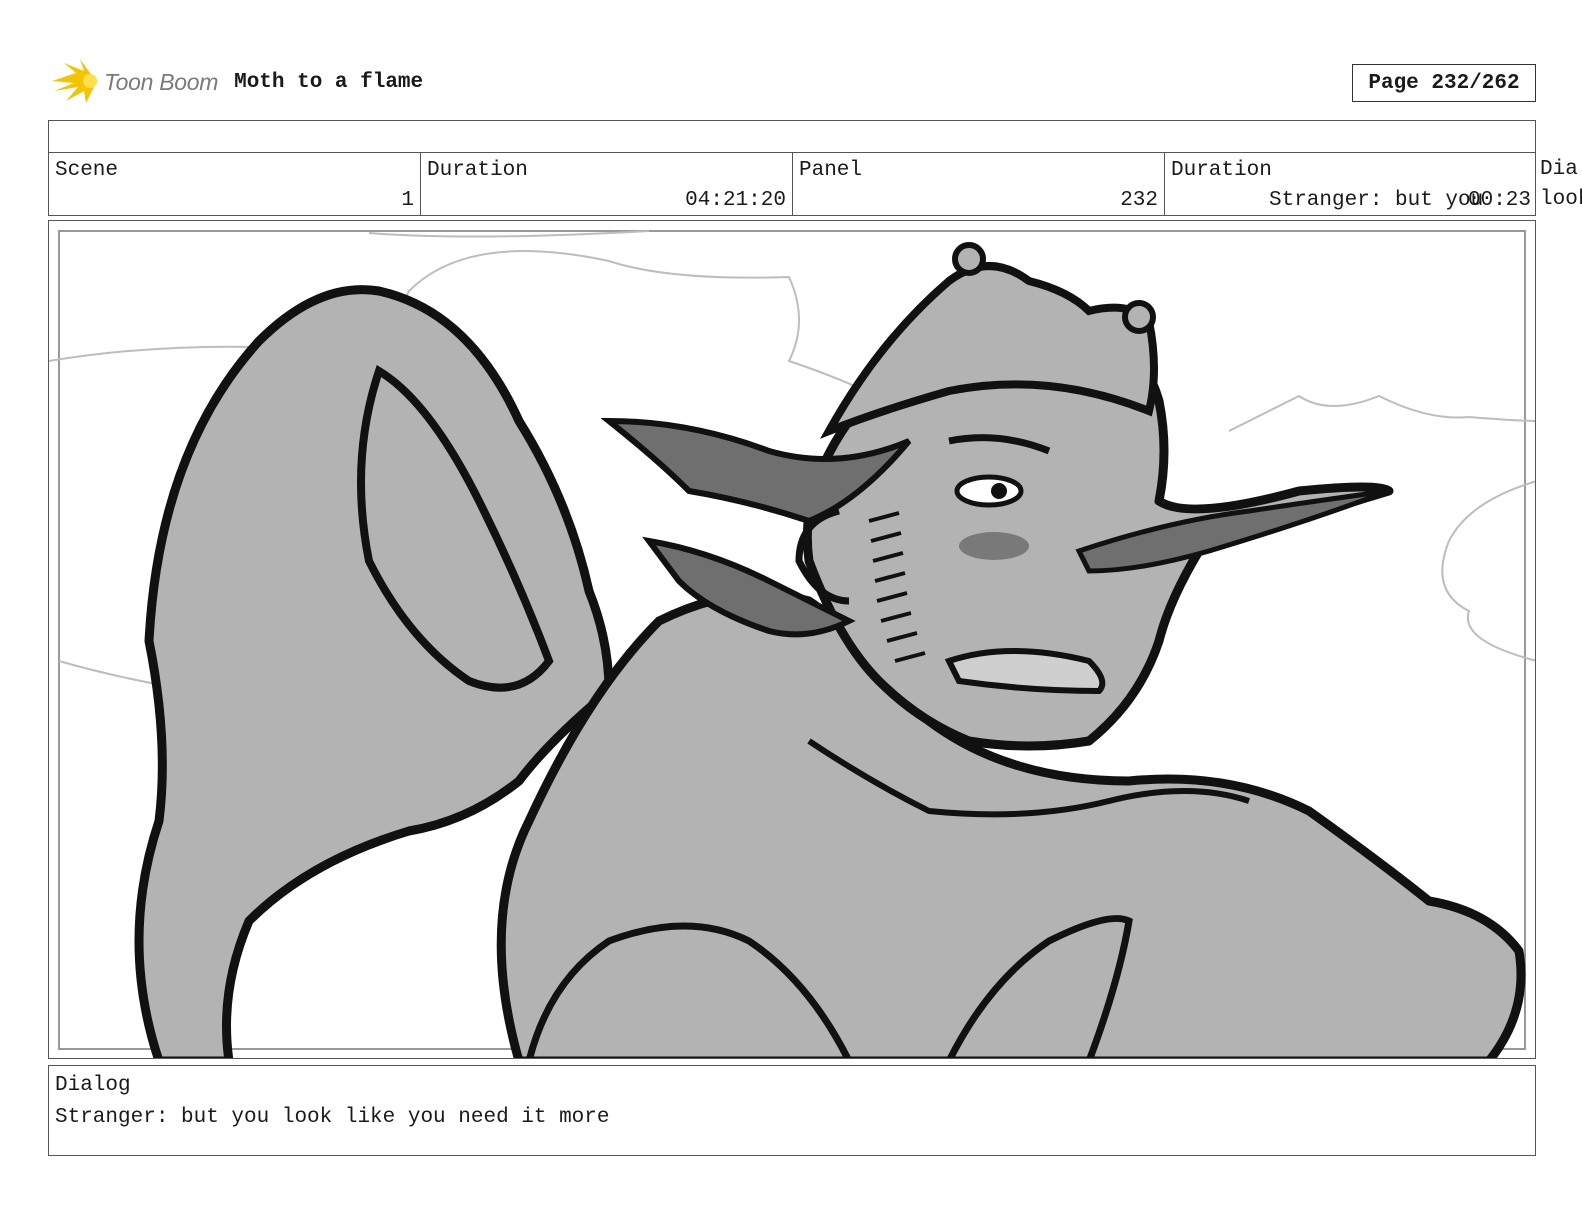  Describe the element at coordinates (831, 170) in the screenshot. I see `panel-label: Panel` at that location.